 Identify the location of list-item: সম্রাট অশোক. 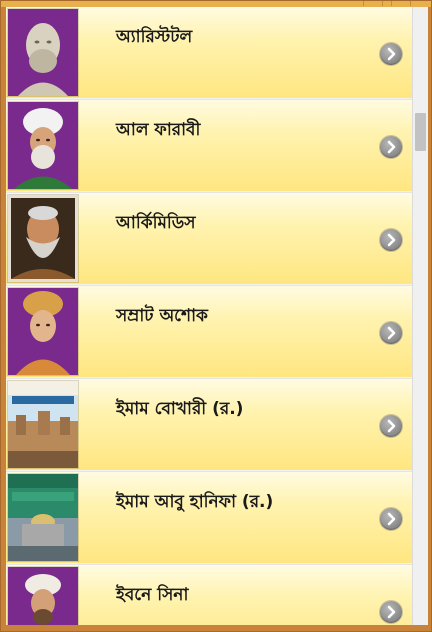
(209, 332).